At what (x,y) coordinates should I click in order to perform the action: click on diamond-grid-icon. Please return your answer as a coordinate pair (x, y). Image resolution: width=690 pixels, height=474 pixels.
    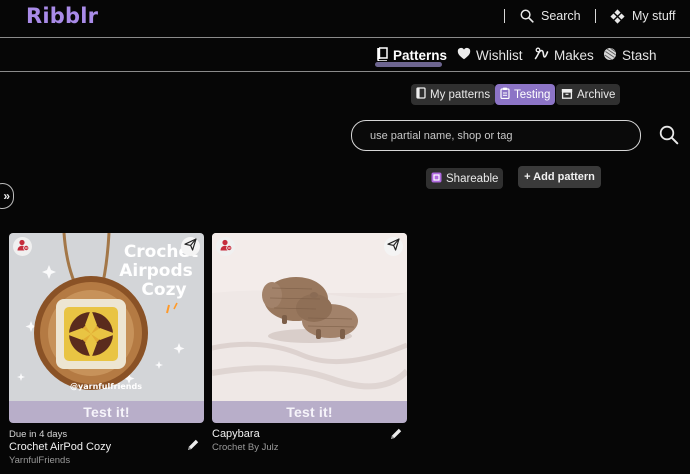
    Looking at the image, I should click on (617, 16).